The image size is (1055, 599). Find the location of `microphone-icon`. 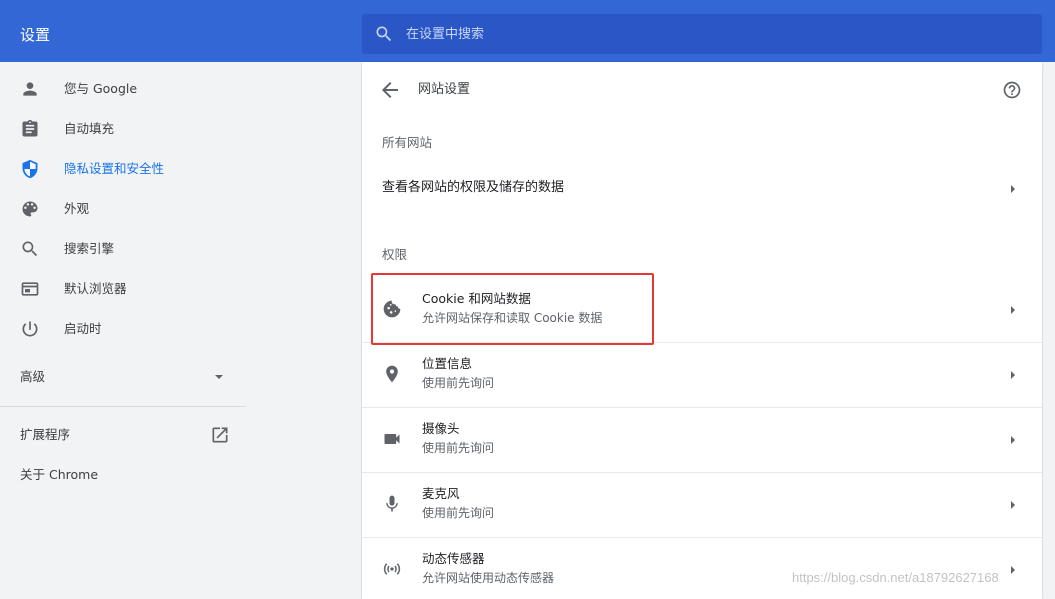

microphone-icon is located at coordinates (392, 503).